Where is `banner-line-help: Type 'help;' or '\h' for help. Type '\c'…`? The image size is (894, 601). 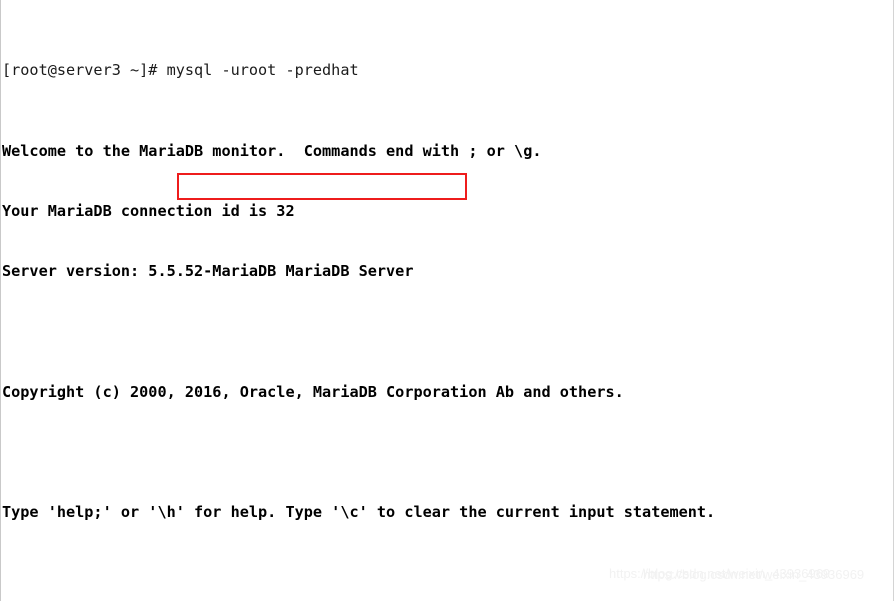
banner-line-help: Type 'help;' or '\h' for help. Type '\c'… is located at coordinates (359, 512).